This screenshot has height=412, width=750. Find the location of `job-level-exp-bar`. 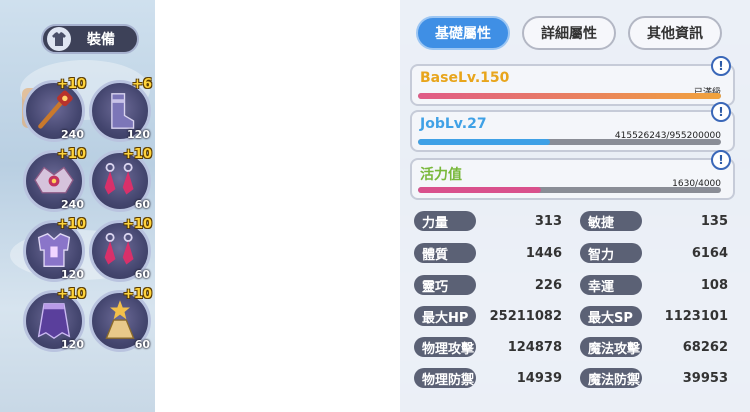

job-level-exp-bar is located at coordinates (569, 142).